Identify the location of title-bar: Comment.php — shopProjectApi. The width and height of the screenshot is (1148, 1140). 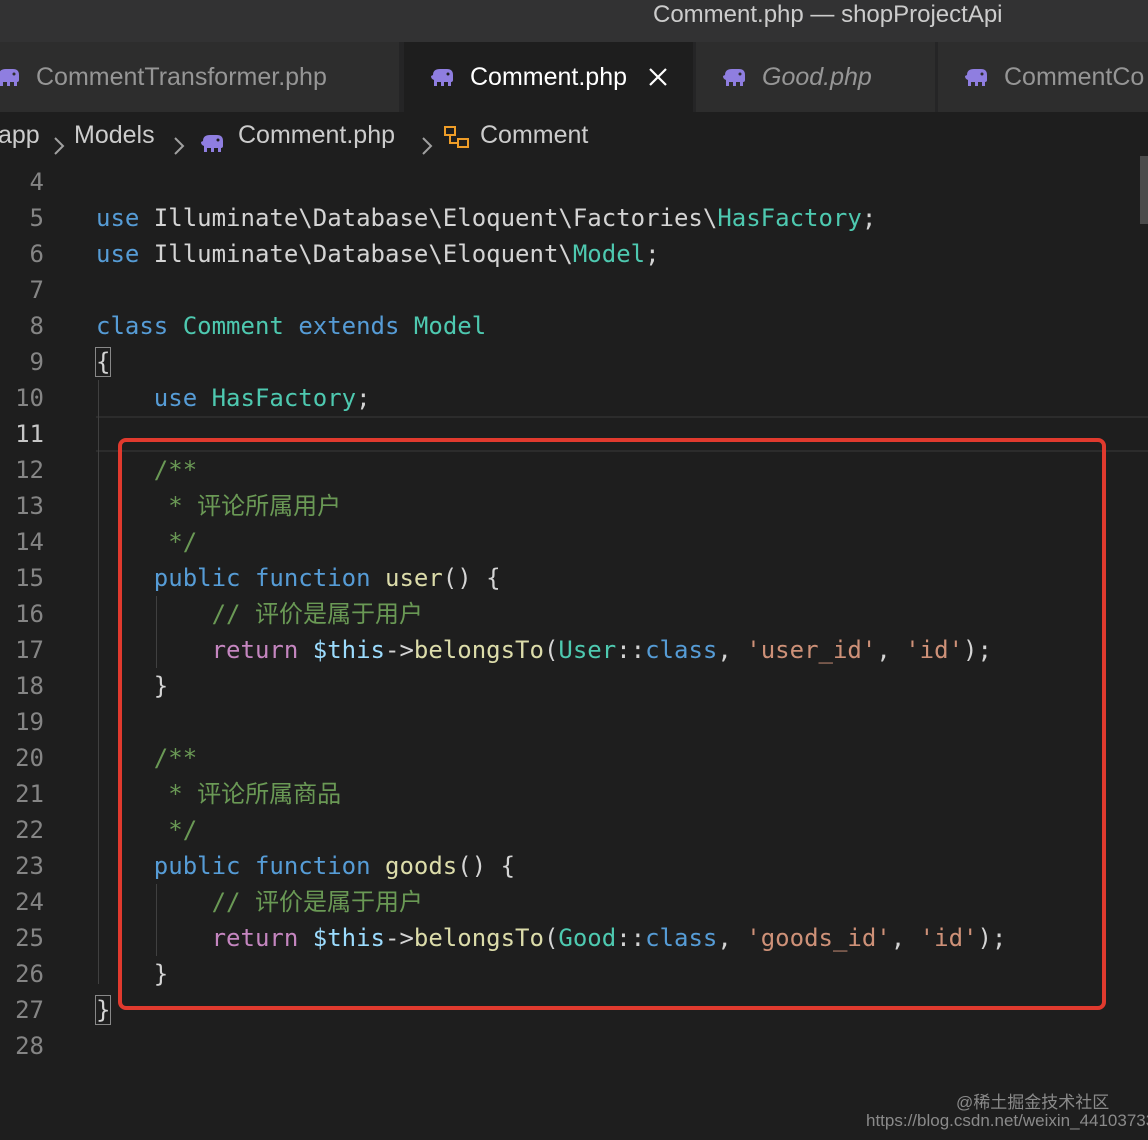
(574, 21).